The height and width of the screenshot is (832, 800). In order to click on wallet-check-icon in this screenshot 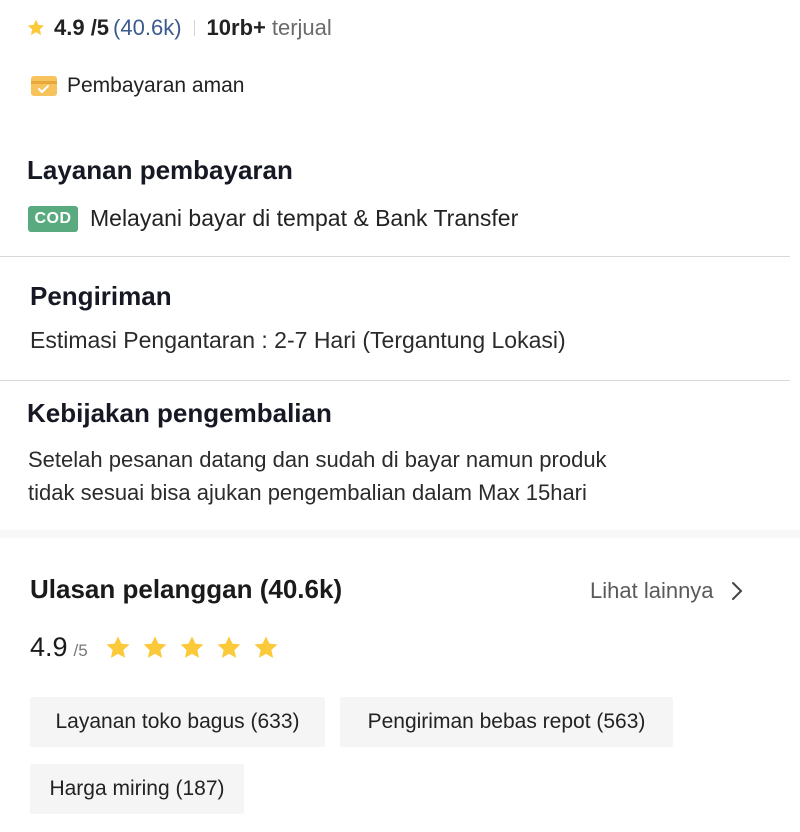, I will do `click(44, 86)`.